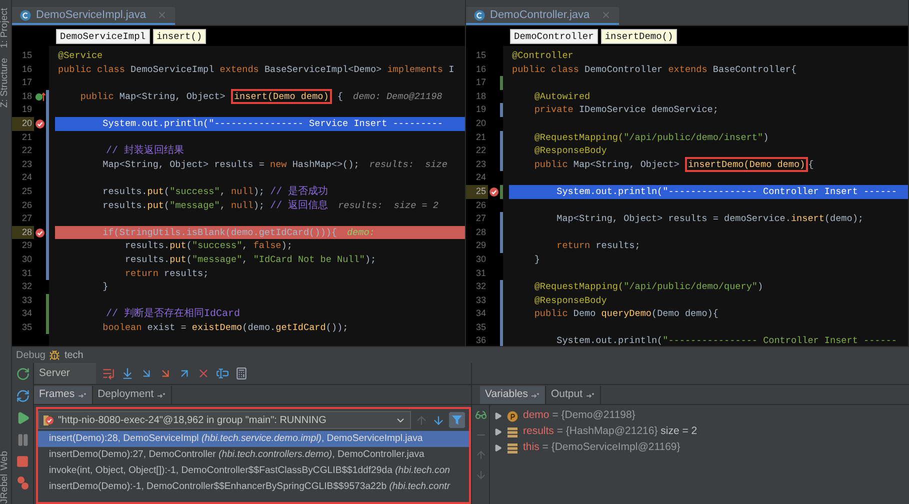  I want to click on line-number: 24, so click(480, 177).